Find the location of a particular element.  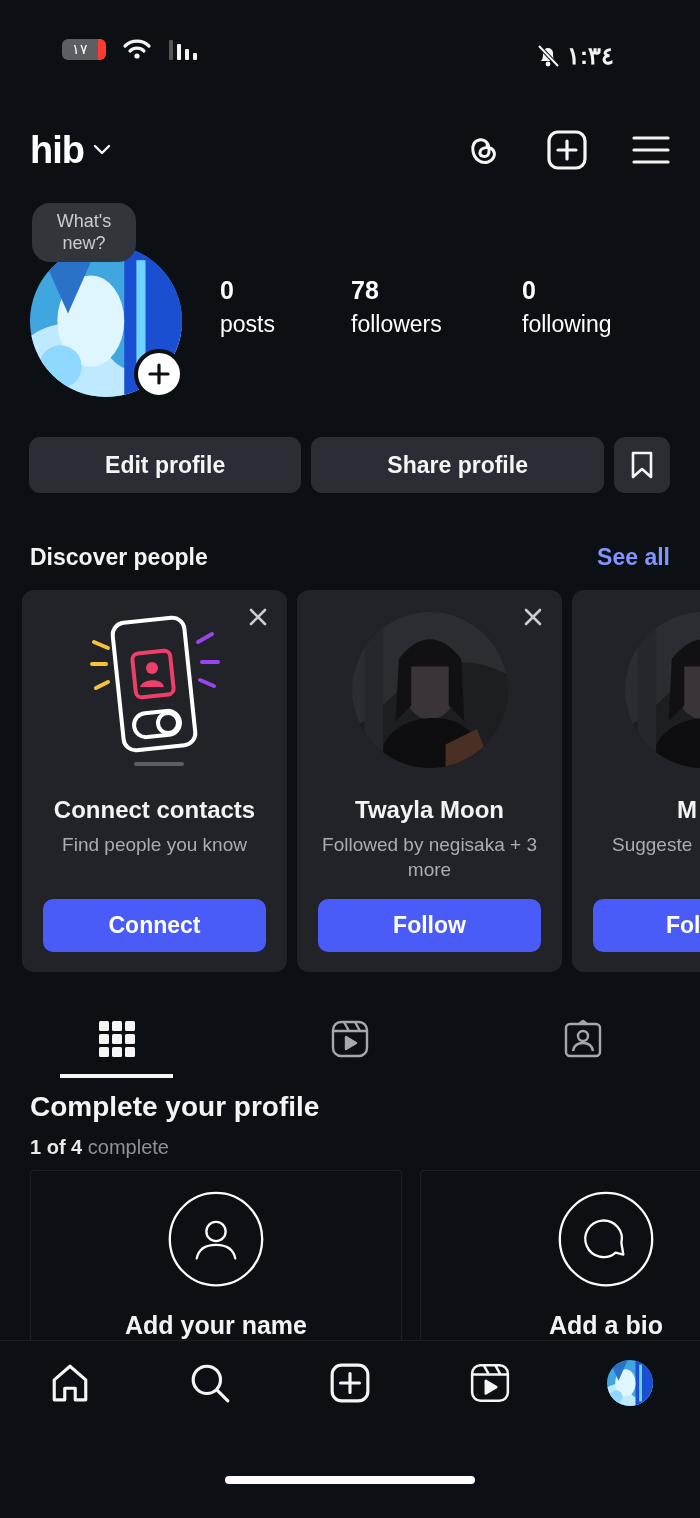

profile-avatar-icon is located at coordinates (630, 1383).